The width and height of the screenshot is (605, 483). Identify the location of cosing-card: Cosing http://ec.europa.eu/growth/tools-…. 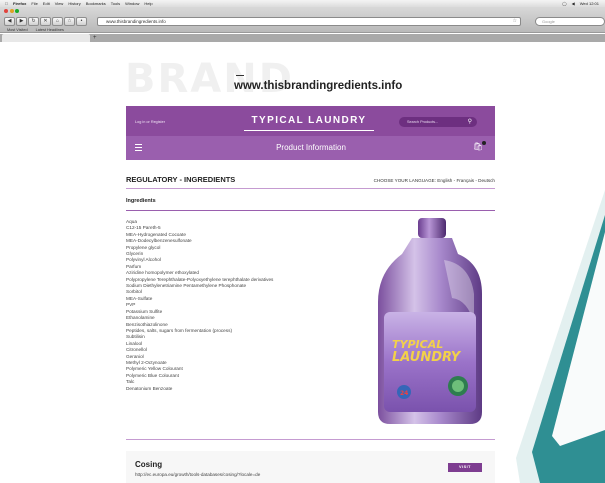
(310, 467).